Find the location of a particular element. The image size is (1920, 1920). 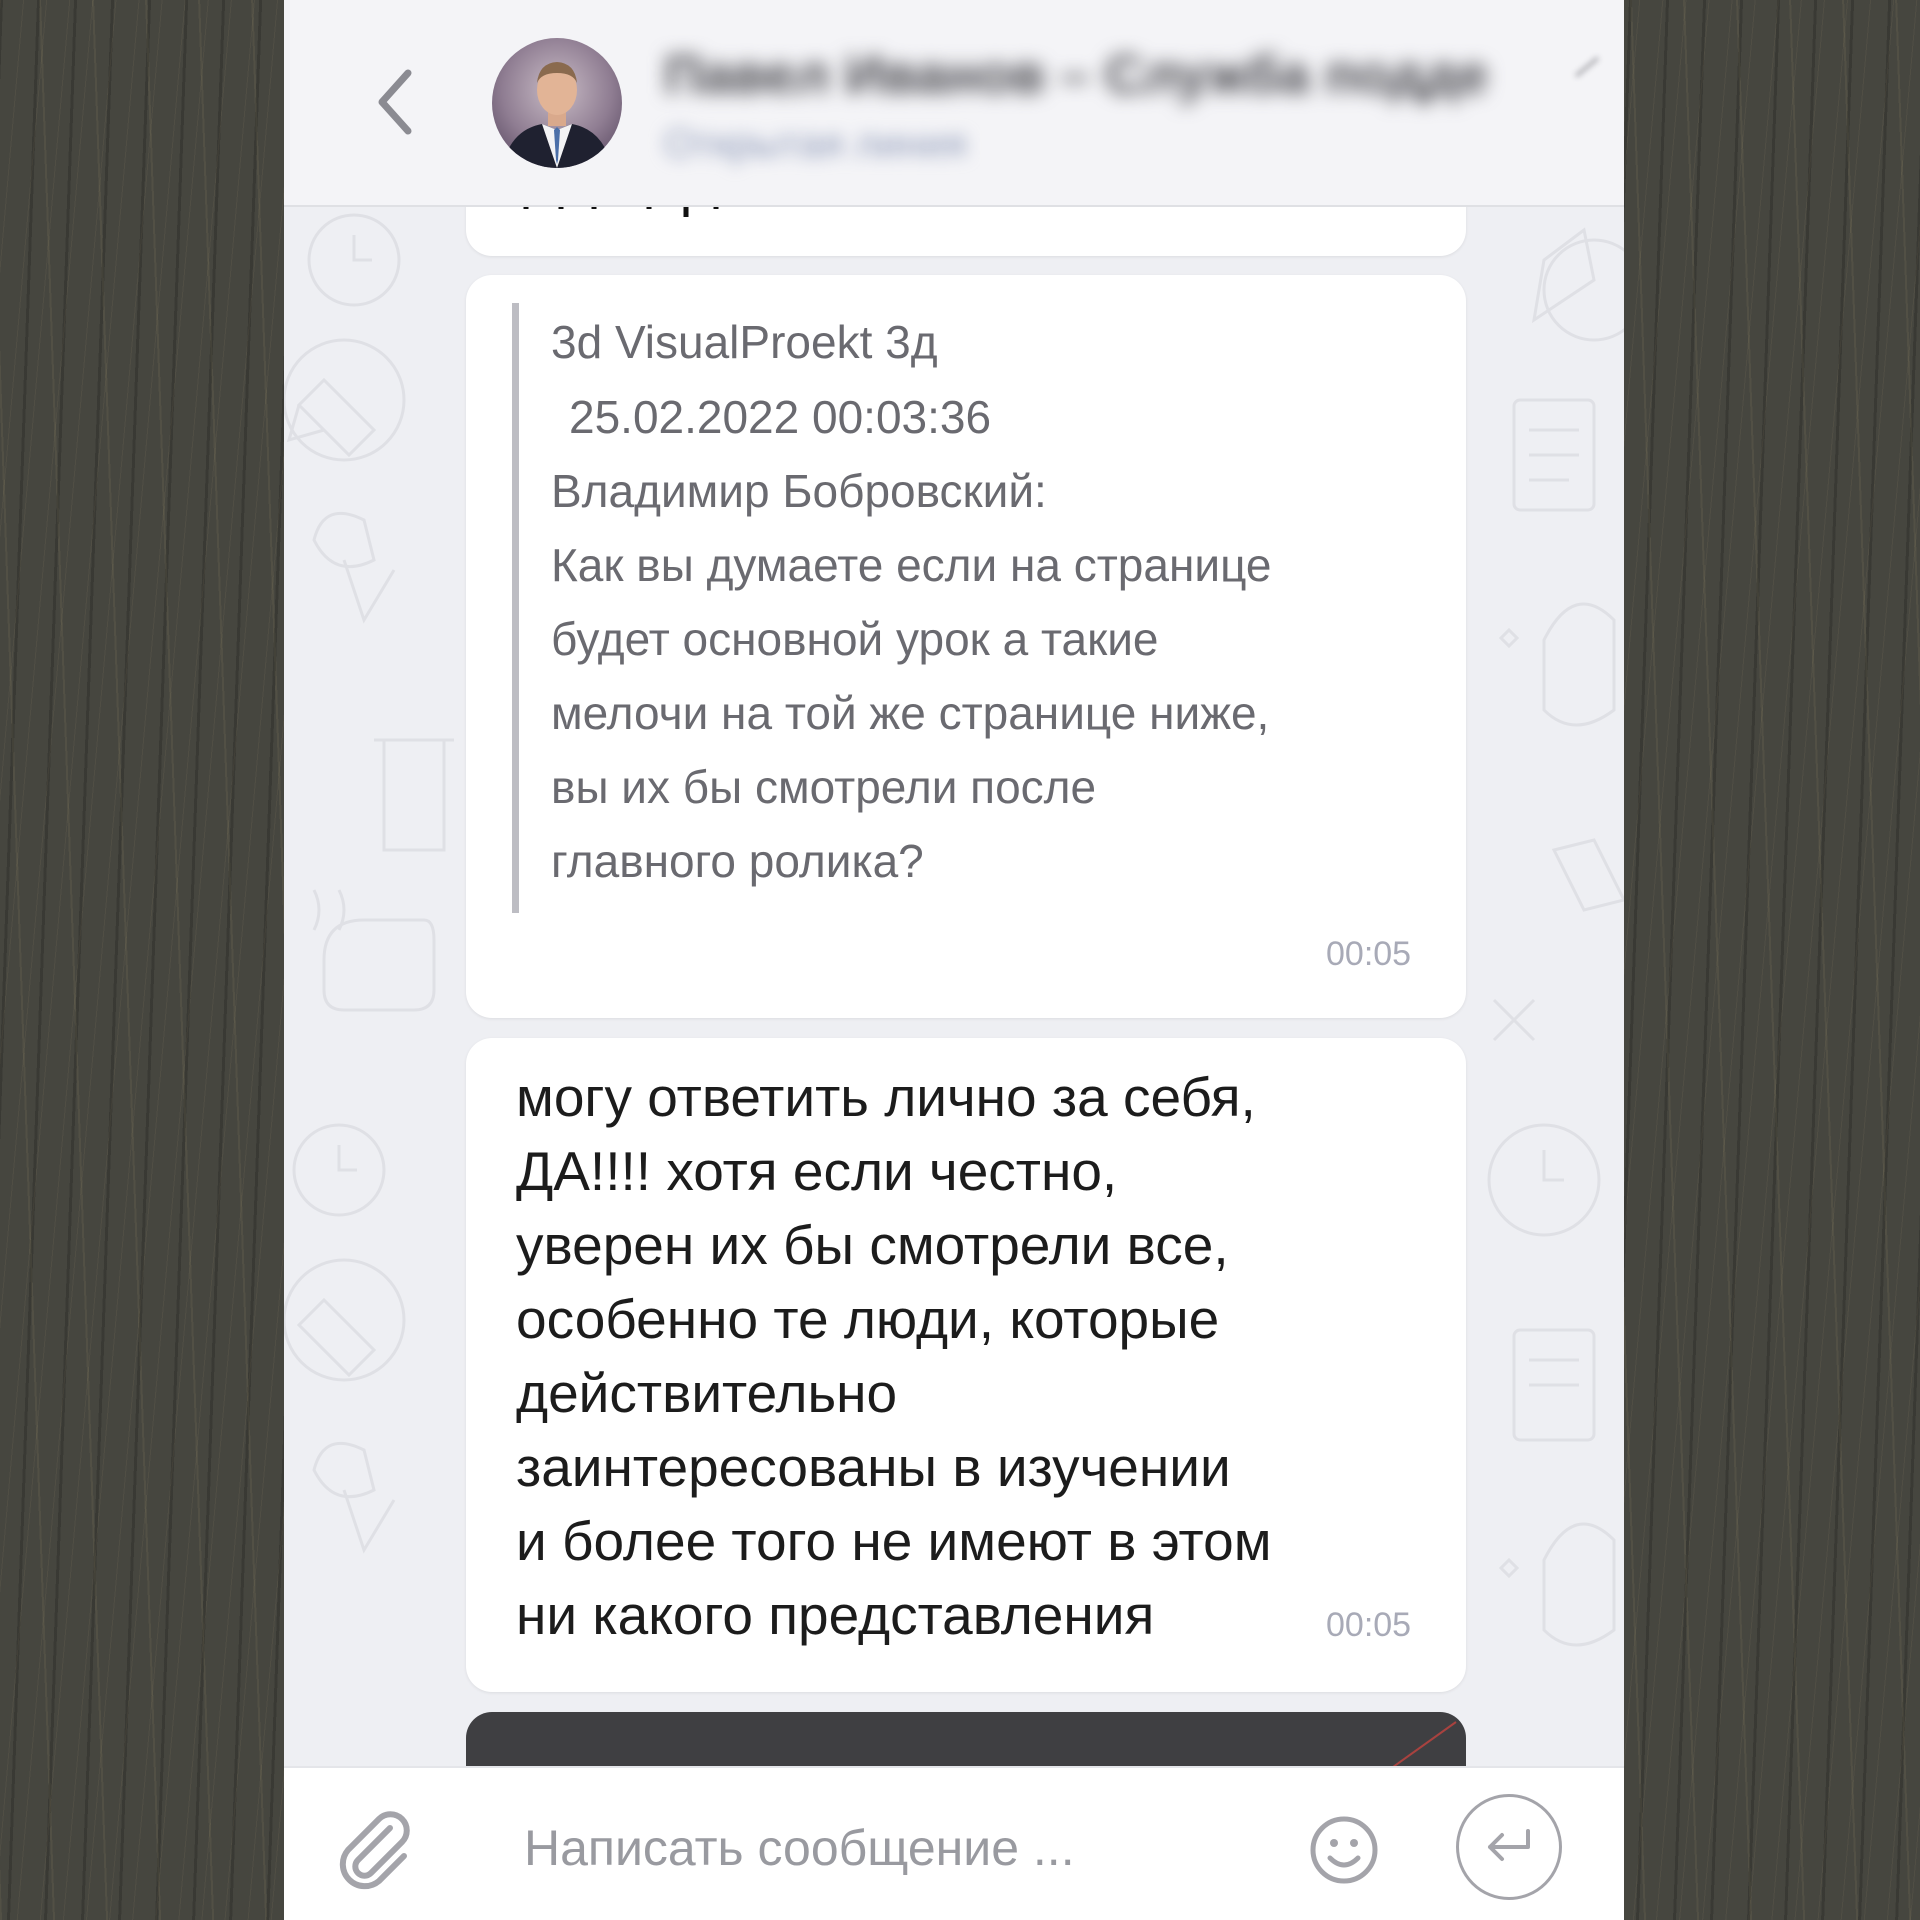

chevron-left-icon is located at coordinates (395, 102).